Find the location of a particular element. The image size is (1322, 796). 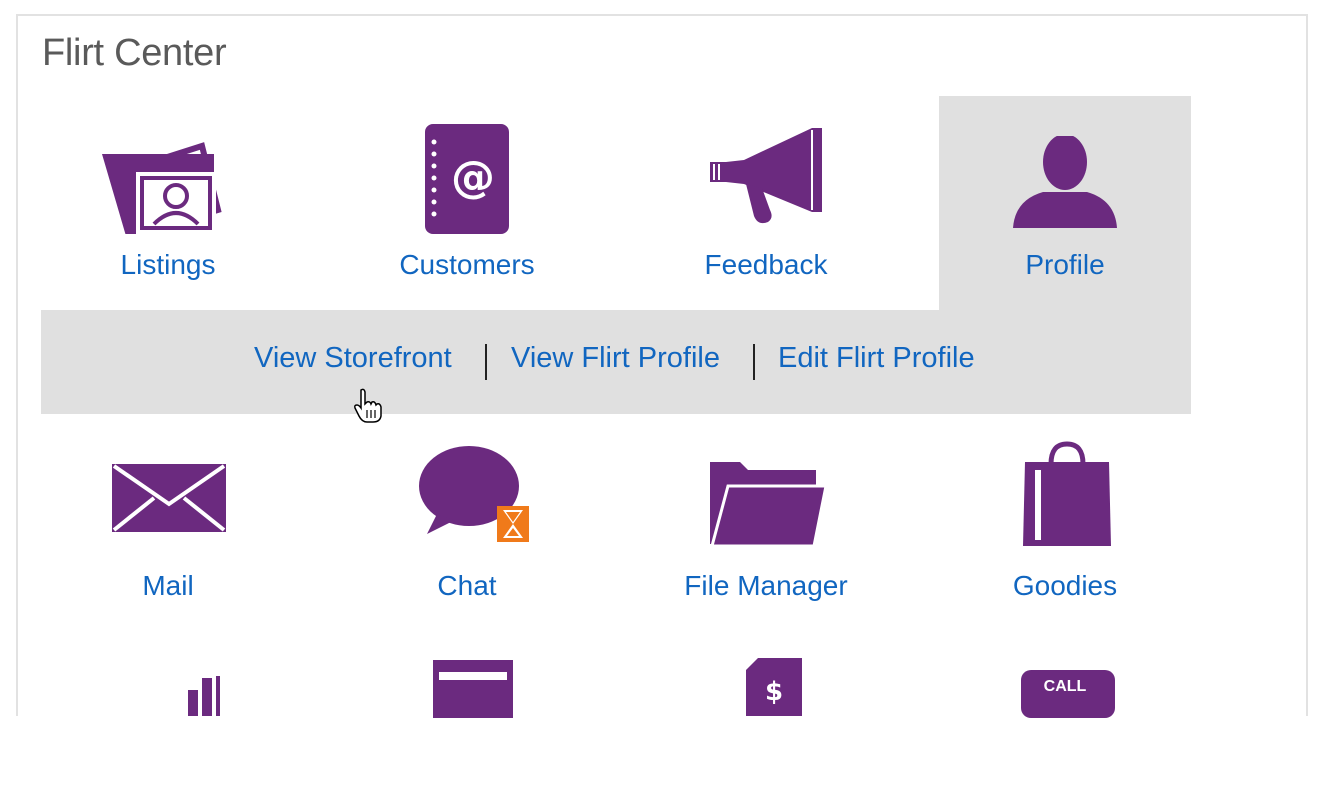

tile-row3-3: $ is located at coordinates (766, 686).